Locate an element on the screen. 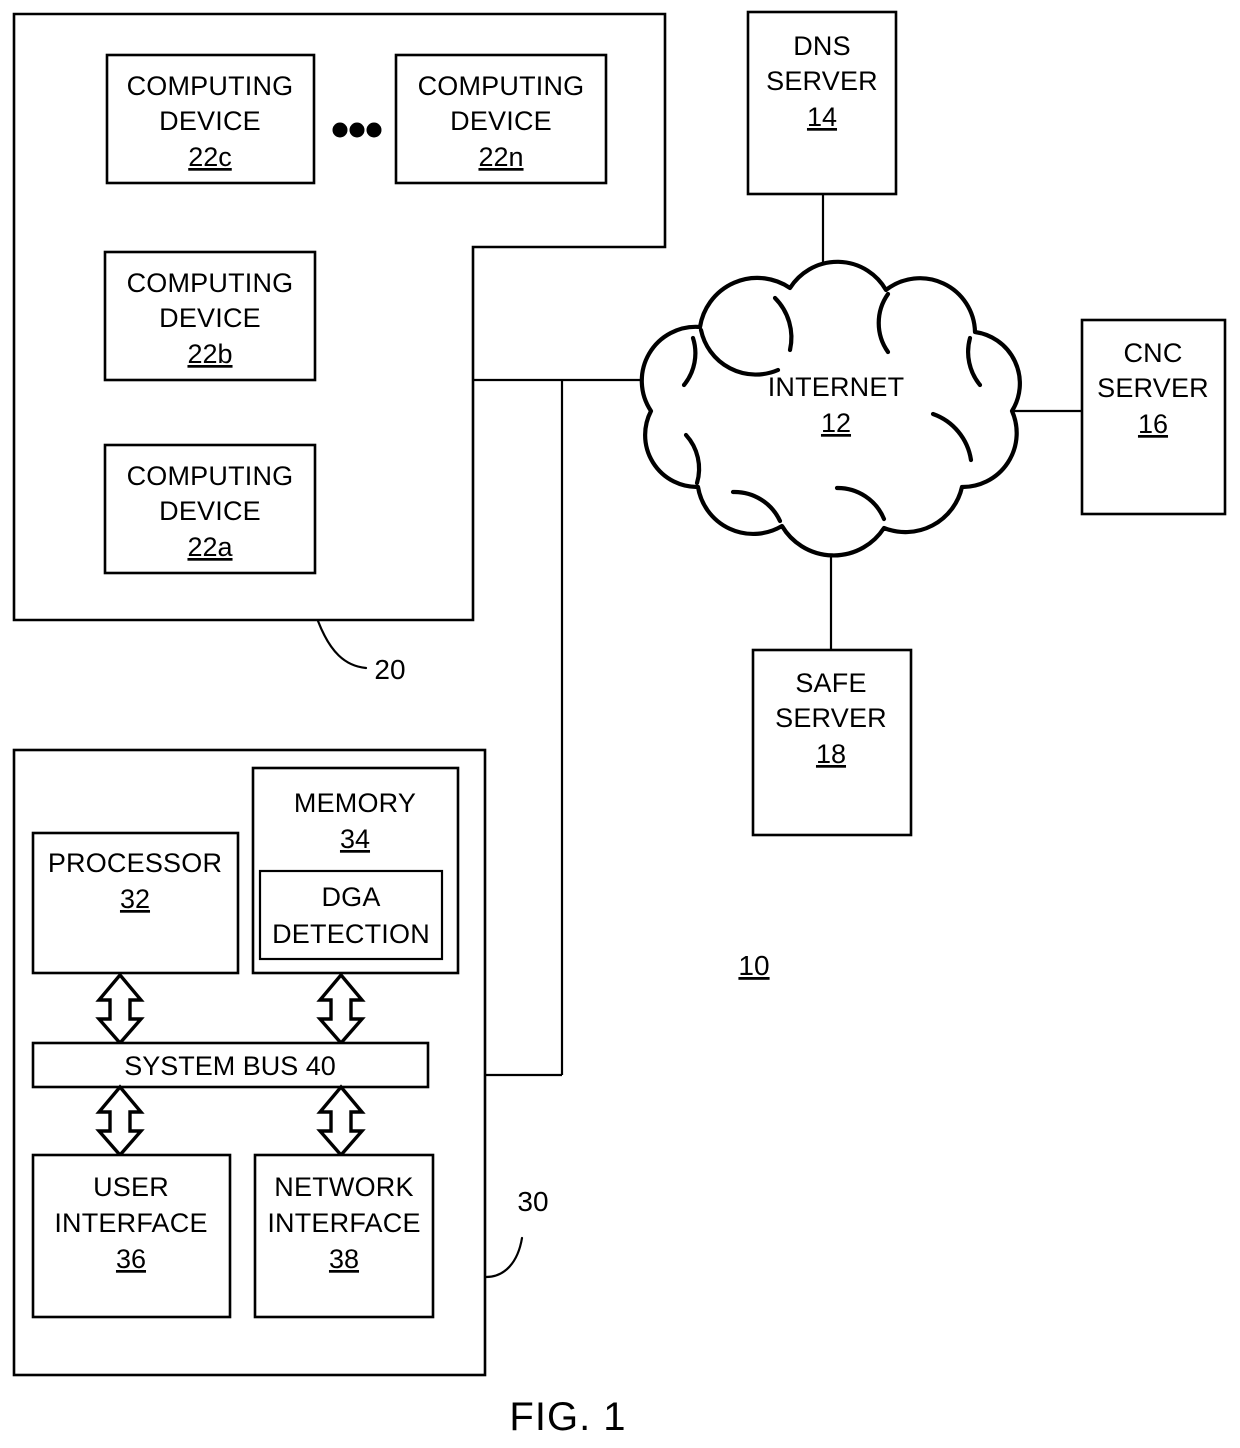  memory-block: MEMORY 34 DGA DETECTION is located at coordinates (355, 870).